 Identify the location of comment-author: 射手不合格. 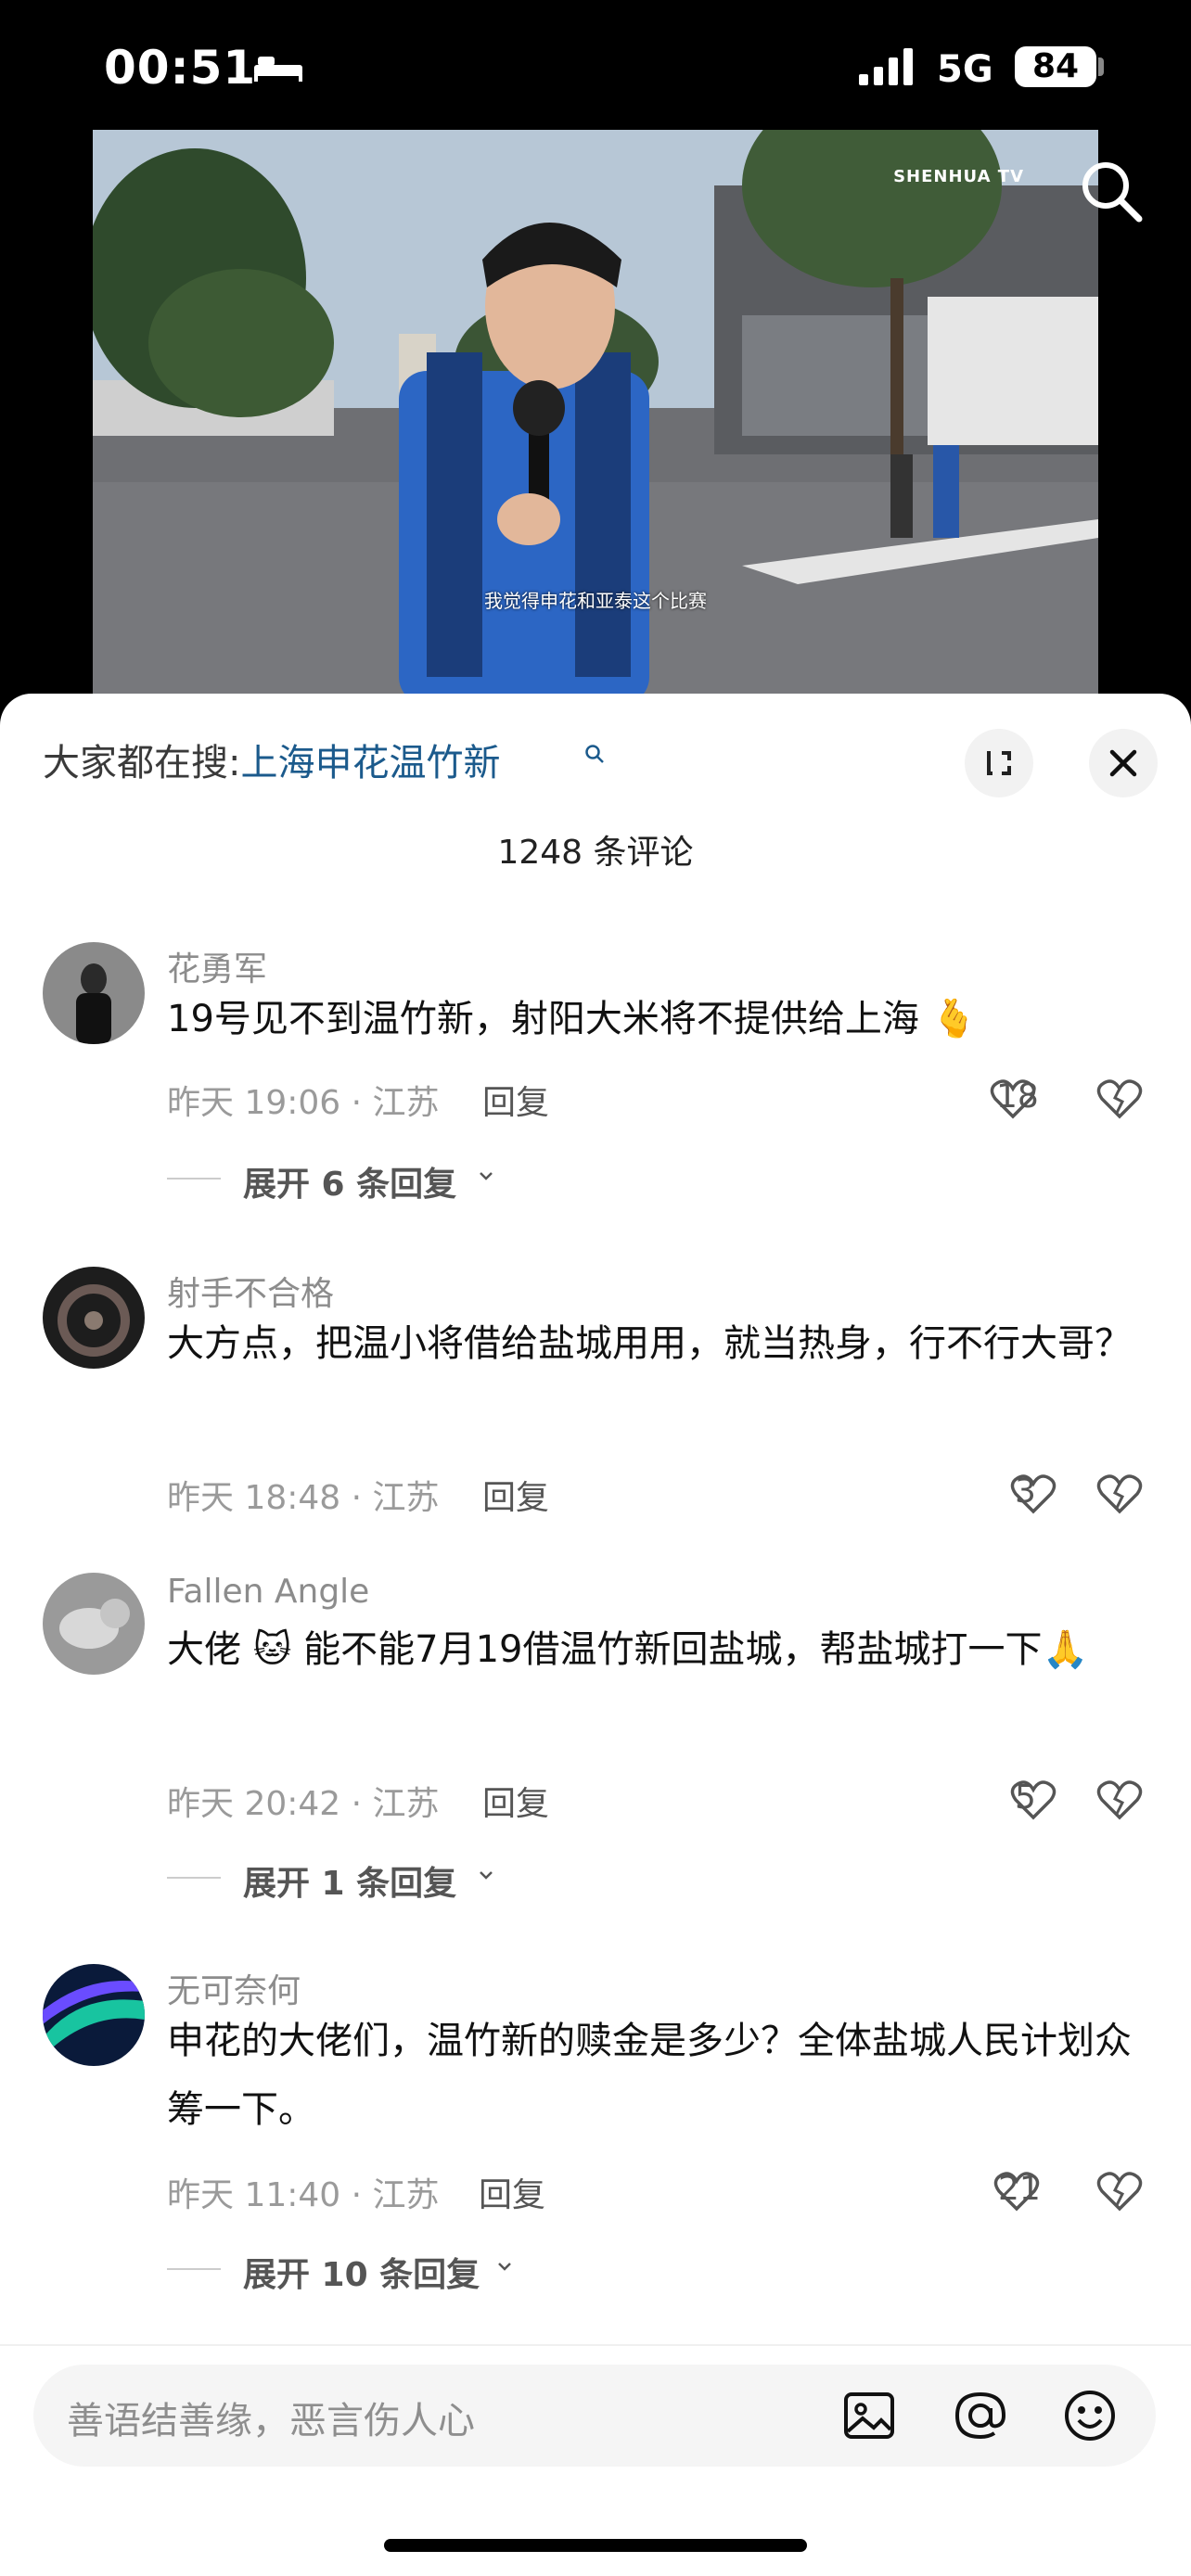
(250, 1291).